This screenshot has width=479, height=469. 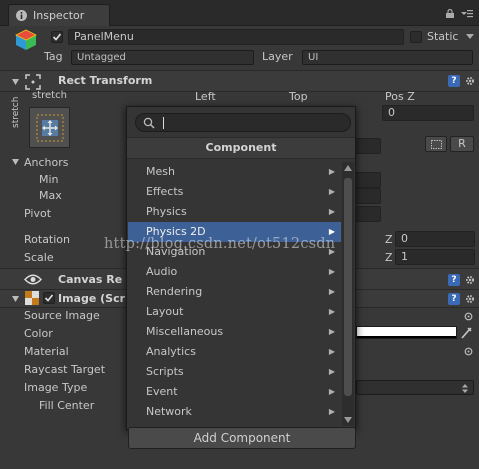 I want to click on min-label: Min, so click(x=49, y=179).